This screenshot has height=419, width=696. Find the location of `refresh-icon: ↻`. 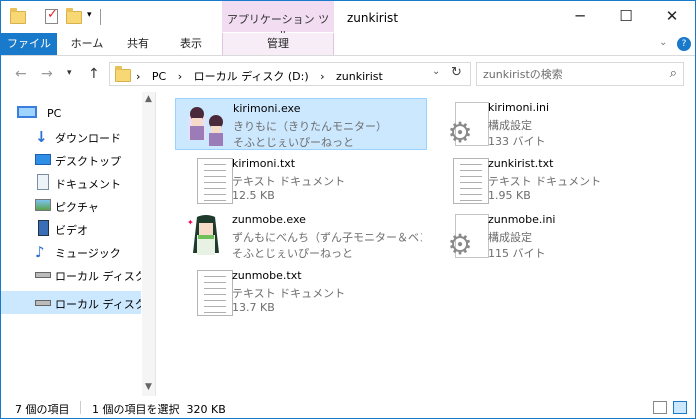

refresh-icon: ↻ is located at coordinates (456, 72).